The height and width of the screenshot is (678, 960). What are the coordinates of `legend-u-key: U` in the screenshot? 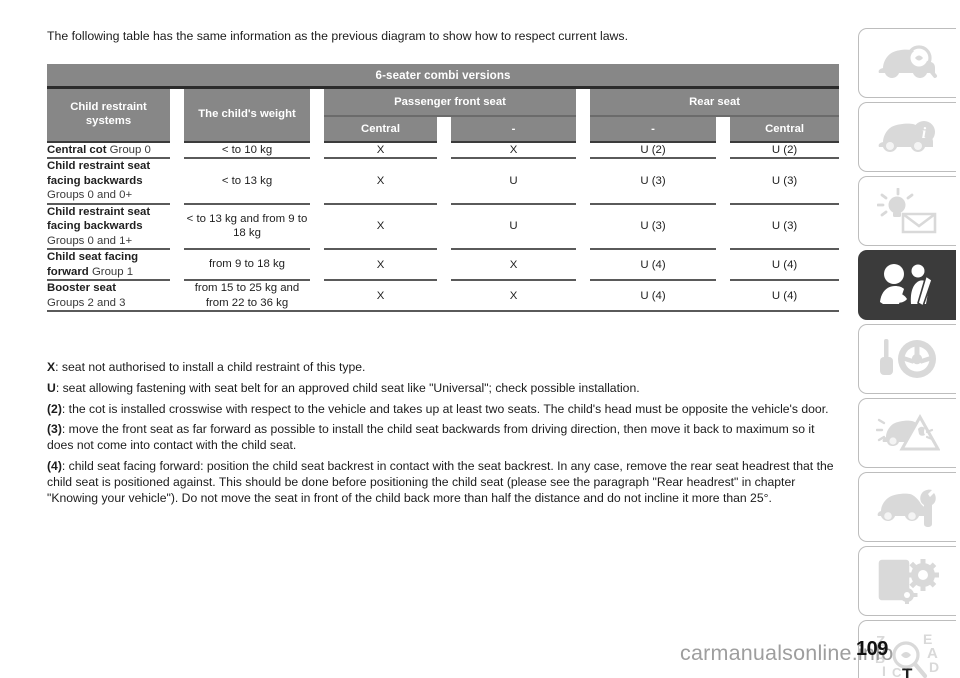 It's located at (51, 387).